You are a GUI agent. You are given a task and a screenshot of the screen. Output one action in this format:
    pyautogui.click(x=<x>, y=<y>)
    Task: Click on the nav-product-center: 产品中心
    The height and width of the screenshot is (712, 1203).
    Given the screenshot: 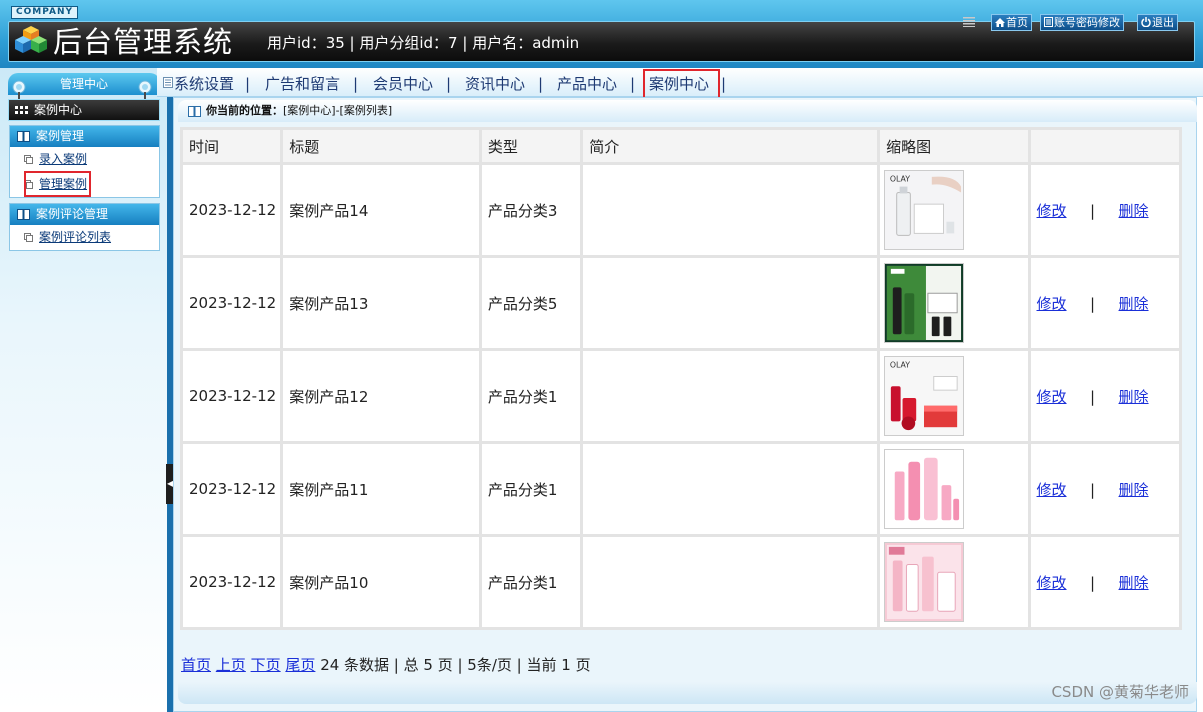 What is the action you would take?
    pyautogui.click(x=587, y=84)
    